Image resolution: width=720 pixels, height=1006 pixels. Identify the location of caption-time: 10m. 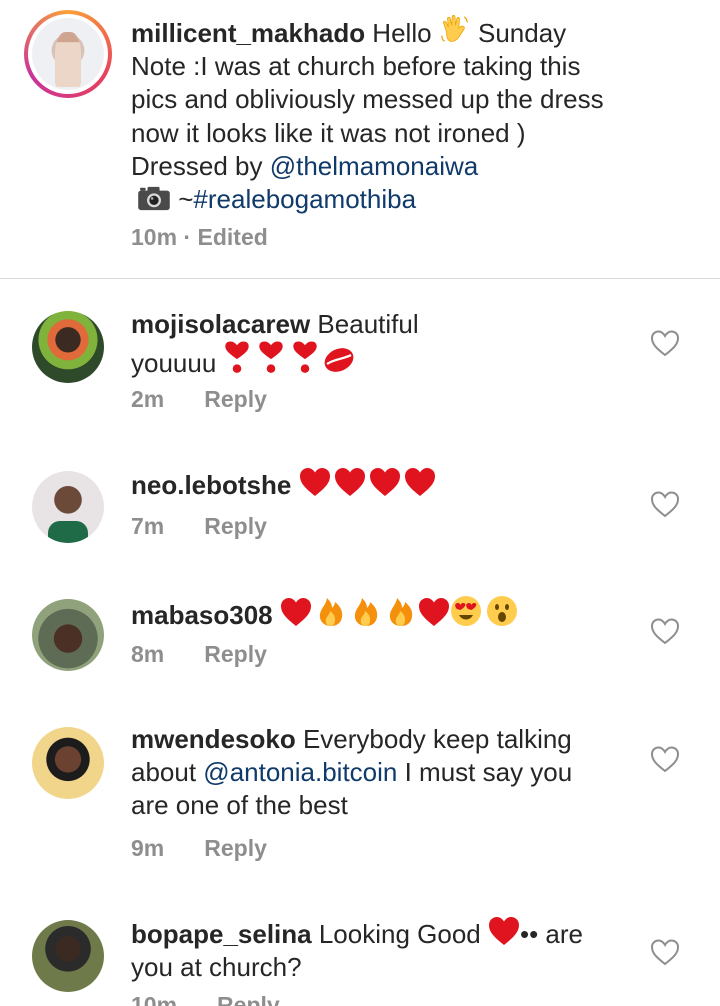
(154, 237).